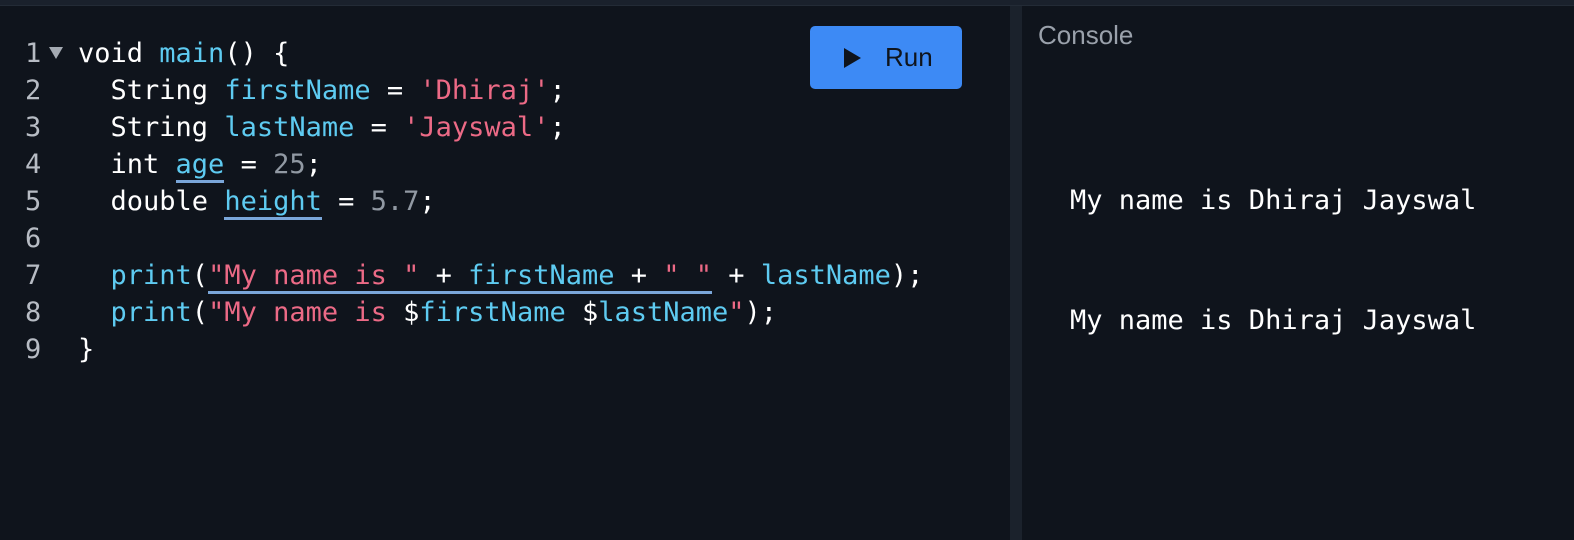 This screenshot has height=540, width=1574. Describe the element at coordinates (1016, 273) in the screenshot. I see `panel-divider` at that location.